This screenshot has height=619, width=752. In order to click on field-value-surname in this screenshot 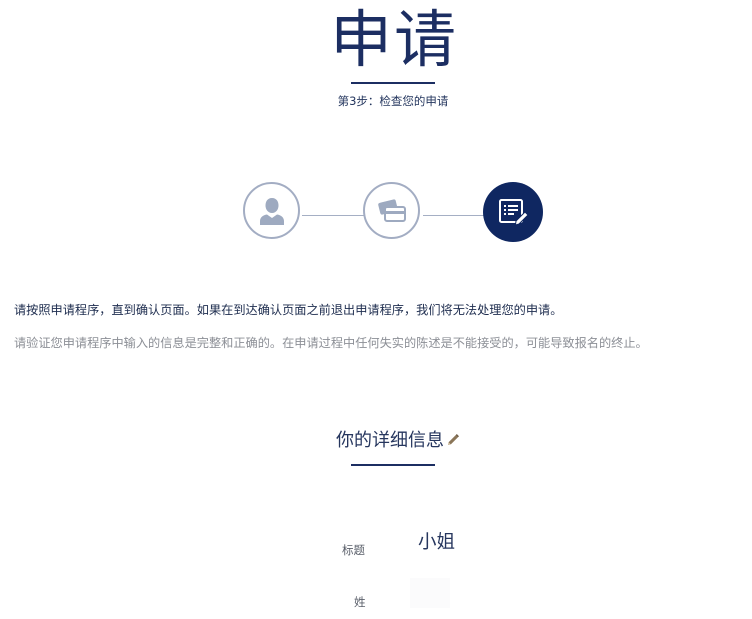, I will do `click(430, 593)`.